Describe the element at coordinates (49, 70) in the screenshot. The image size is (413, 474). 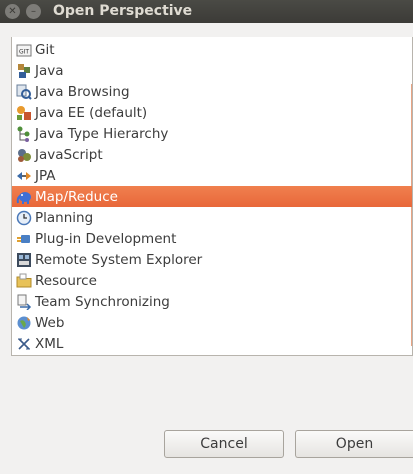
I see `list-item-label: Java` at that location.